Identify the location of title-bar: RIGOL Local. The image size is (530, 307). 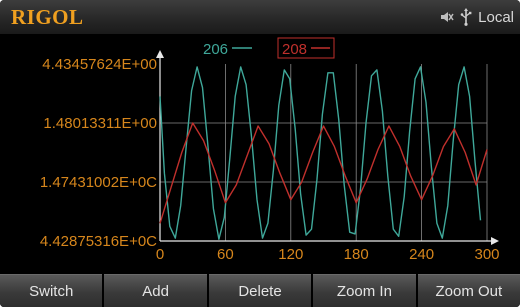
(260, 17).